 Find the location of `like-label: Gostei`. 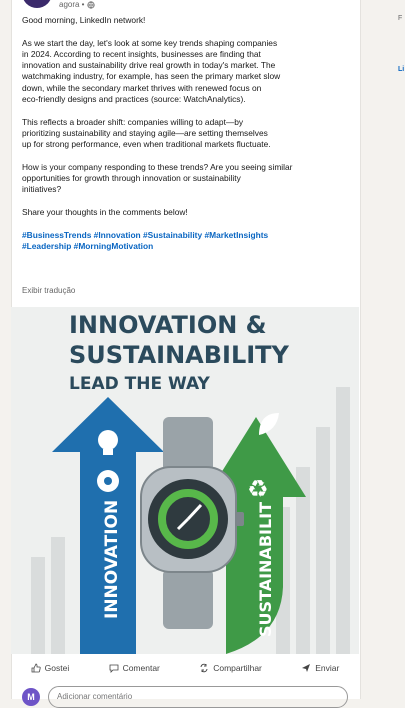

like-label: Gostei is located at coordinates (57, 668).